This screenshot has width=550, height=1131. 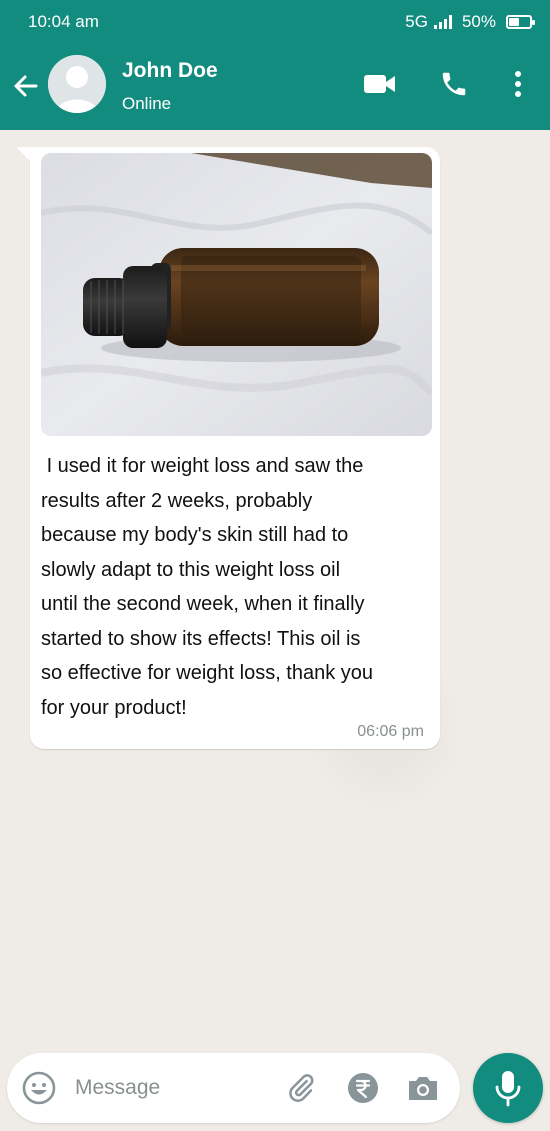 What do you see at coordinates (77, 84) in the screenshot?
I see `avatar` at bounding box center [77, 84].